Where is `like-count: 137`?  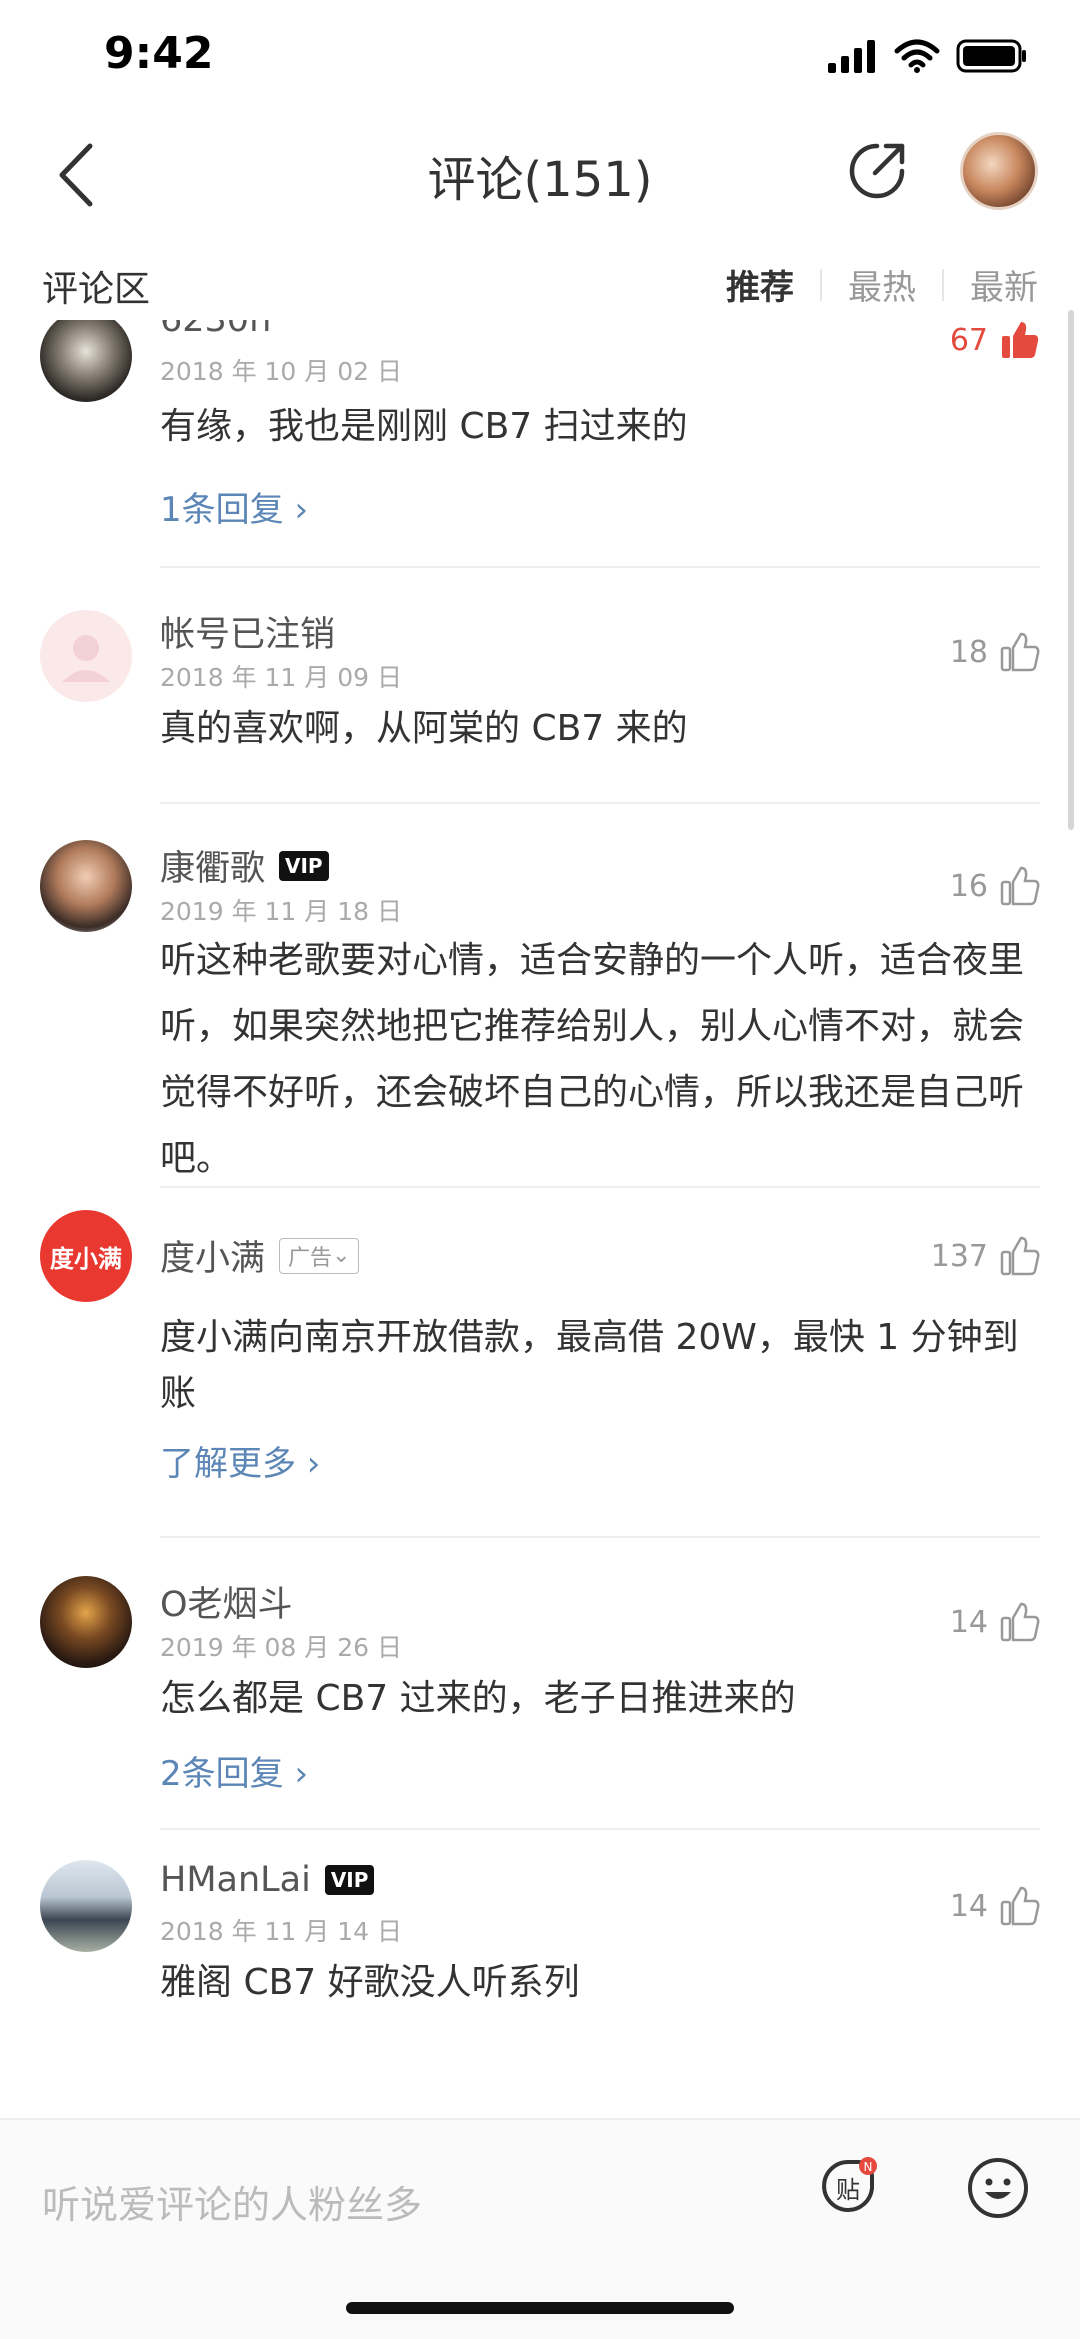
like-count: 137 is located at coordinates (959, 1256).